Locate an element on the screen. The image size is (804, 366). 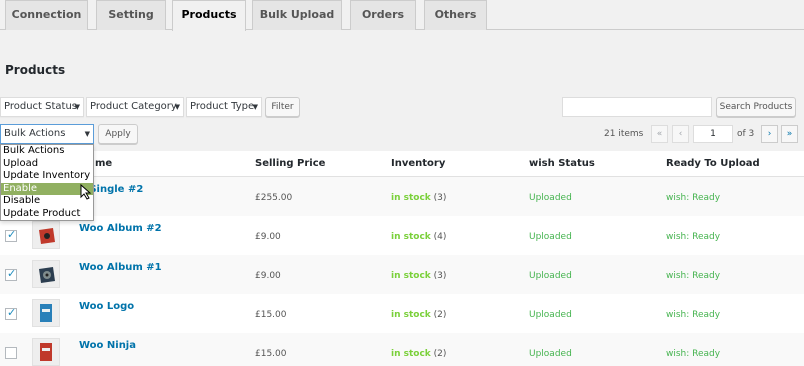
product-type-select: Product Type ▼ is located at coordinates (224, 107).